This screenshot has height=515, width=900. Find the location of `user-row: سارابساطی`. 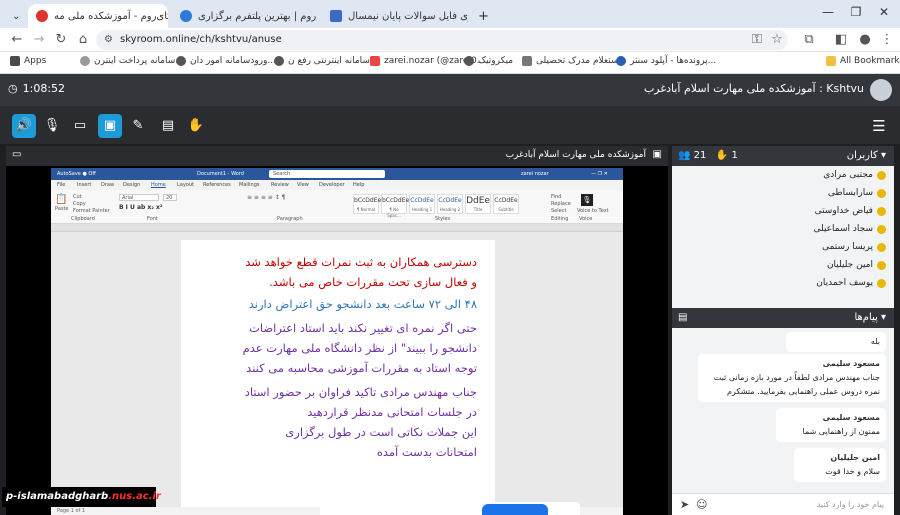

user-row: سارابساطی is located at coordinates (857, 193).